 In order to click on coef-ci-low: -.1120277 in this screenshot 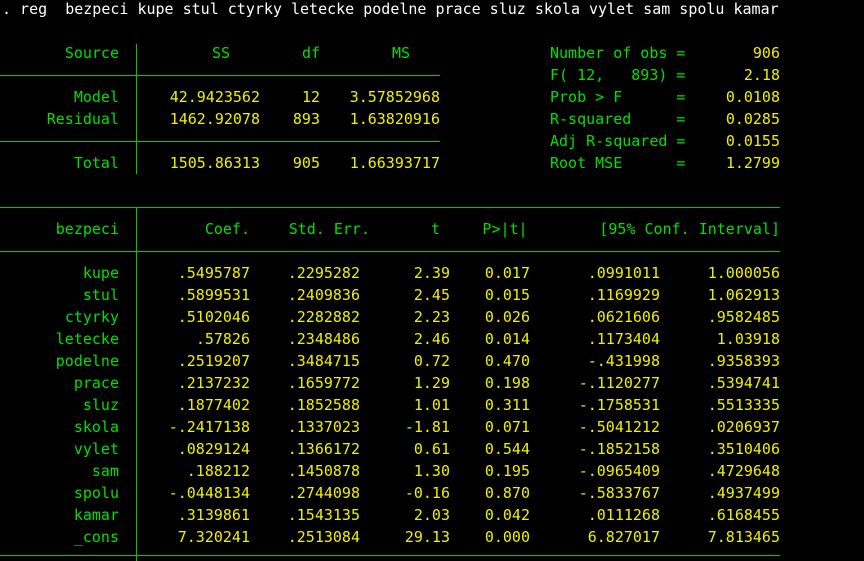, I will do `click(619, 383)`.